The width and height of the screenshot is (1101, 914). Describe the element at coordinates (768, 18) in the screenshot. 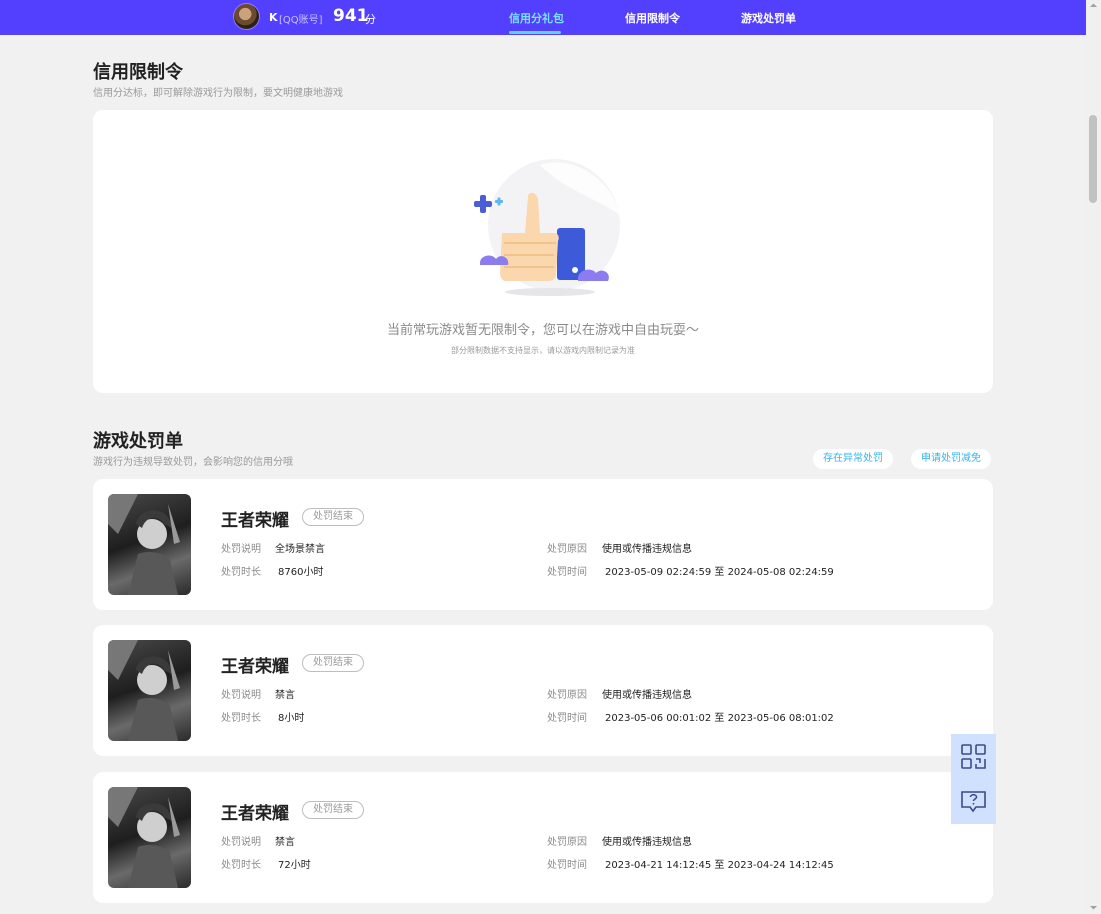

I see `tab-game-penalty: 游戏处罚单` at that location.